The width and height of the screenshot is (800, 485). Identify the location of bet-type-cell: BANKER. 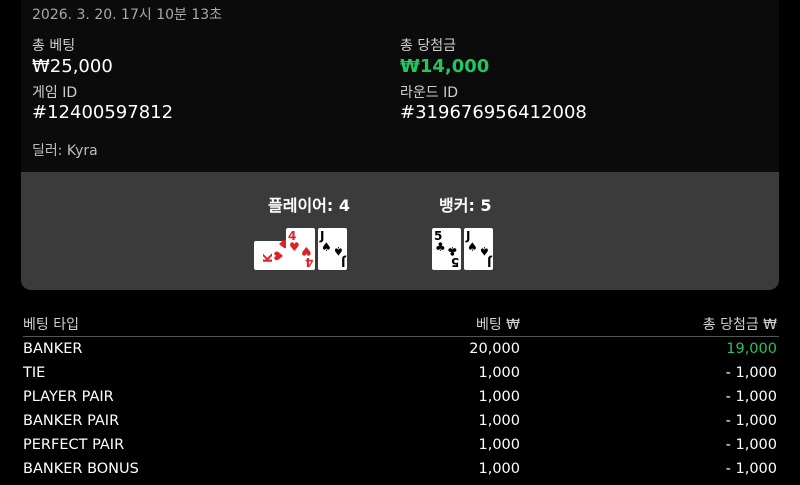
(53, 349).